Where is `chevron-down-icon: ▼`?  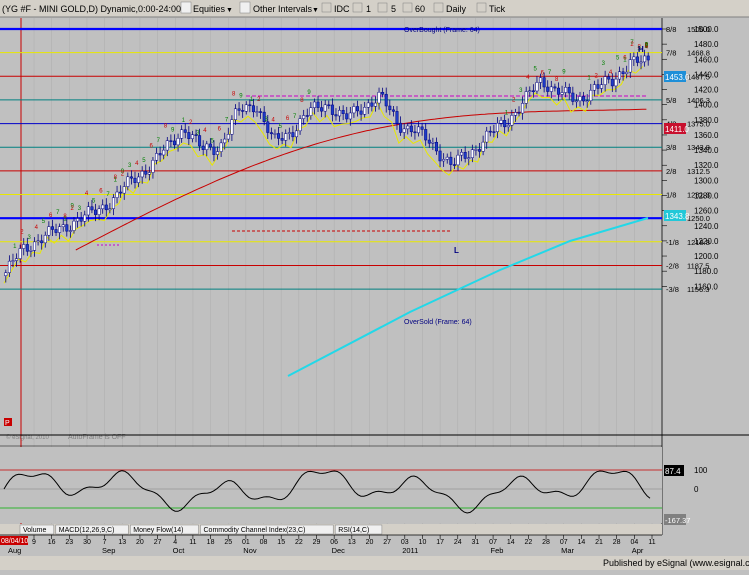 chevron-down-icon: ▼ is located at coordinates (229, 10).